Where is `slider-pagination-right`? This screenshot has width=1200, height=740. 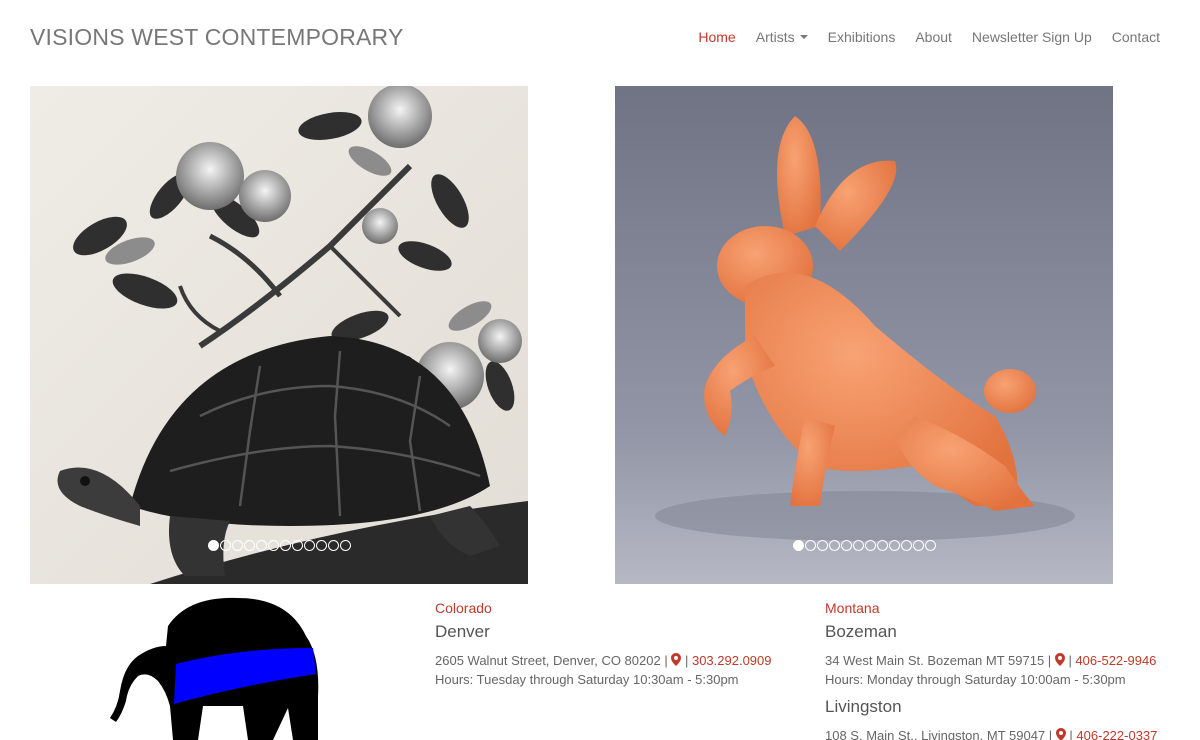
slider-pagination-right is located at coordinates (864, 545).